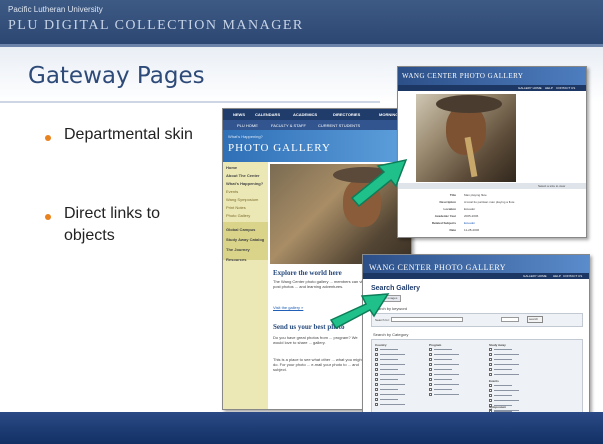 The image size is (603, 444). I want to click on top-nav-item: DIRECTORIES, so click(346, 114).